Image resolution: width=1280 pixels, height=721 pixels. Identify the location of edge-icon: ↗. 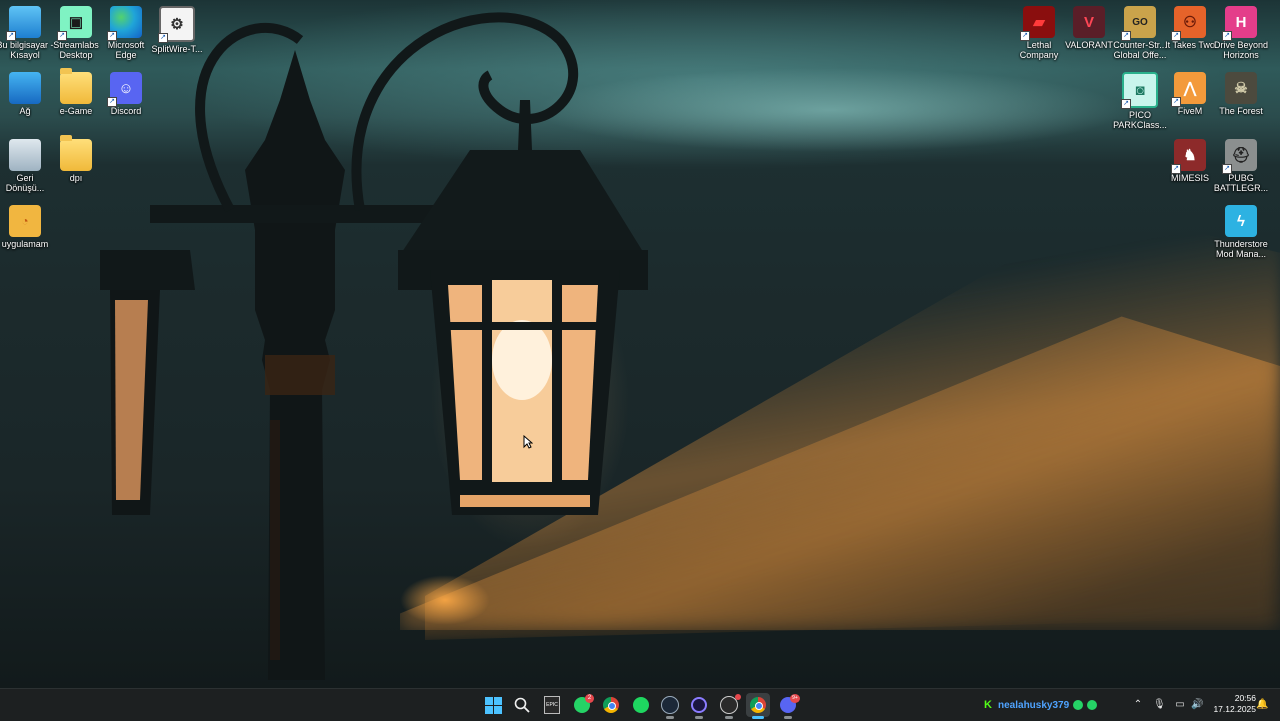
(124, 23).